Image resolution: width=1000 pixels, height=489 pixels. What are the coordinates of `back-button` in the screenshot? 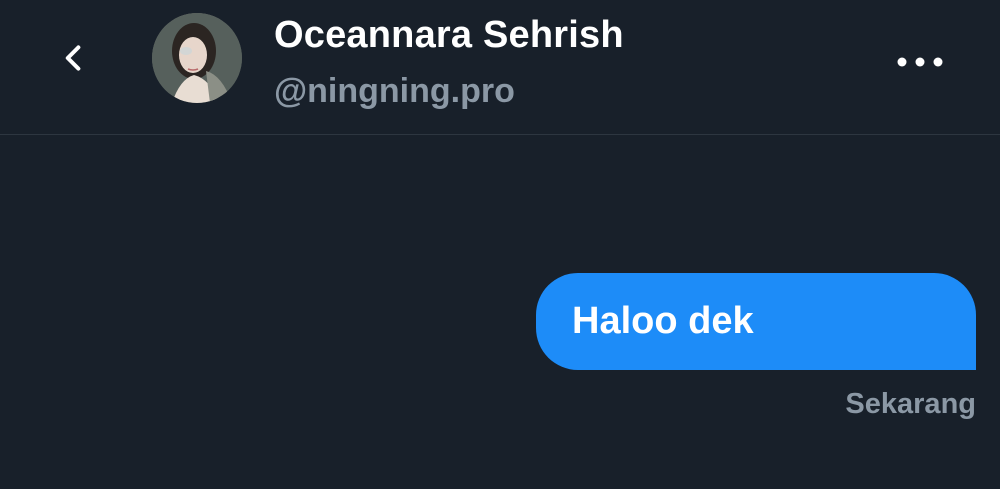 It's located at (74, 58).